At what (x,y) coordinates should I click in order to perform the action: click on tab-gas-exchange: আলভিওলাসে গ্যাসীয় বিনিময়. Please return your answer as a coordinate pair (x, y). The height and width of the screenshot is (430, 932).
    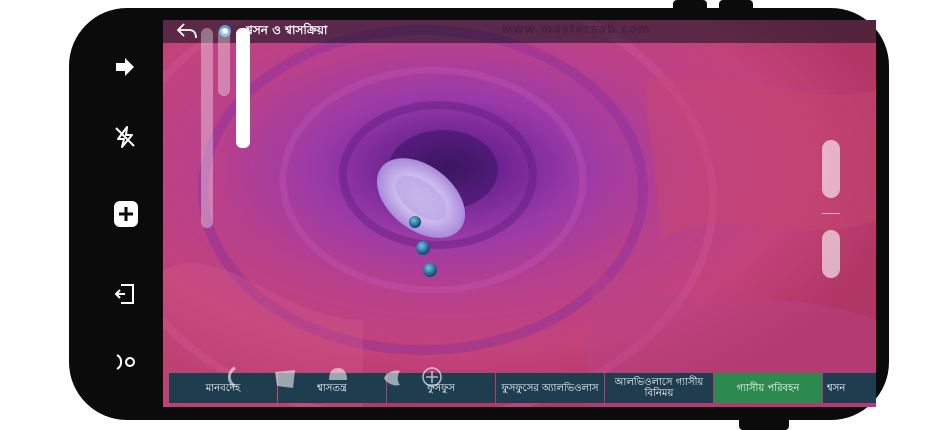
    Looking at the image, I should click on (659, 388).